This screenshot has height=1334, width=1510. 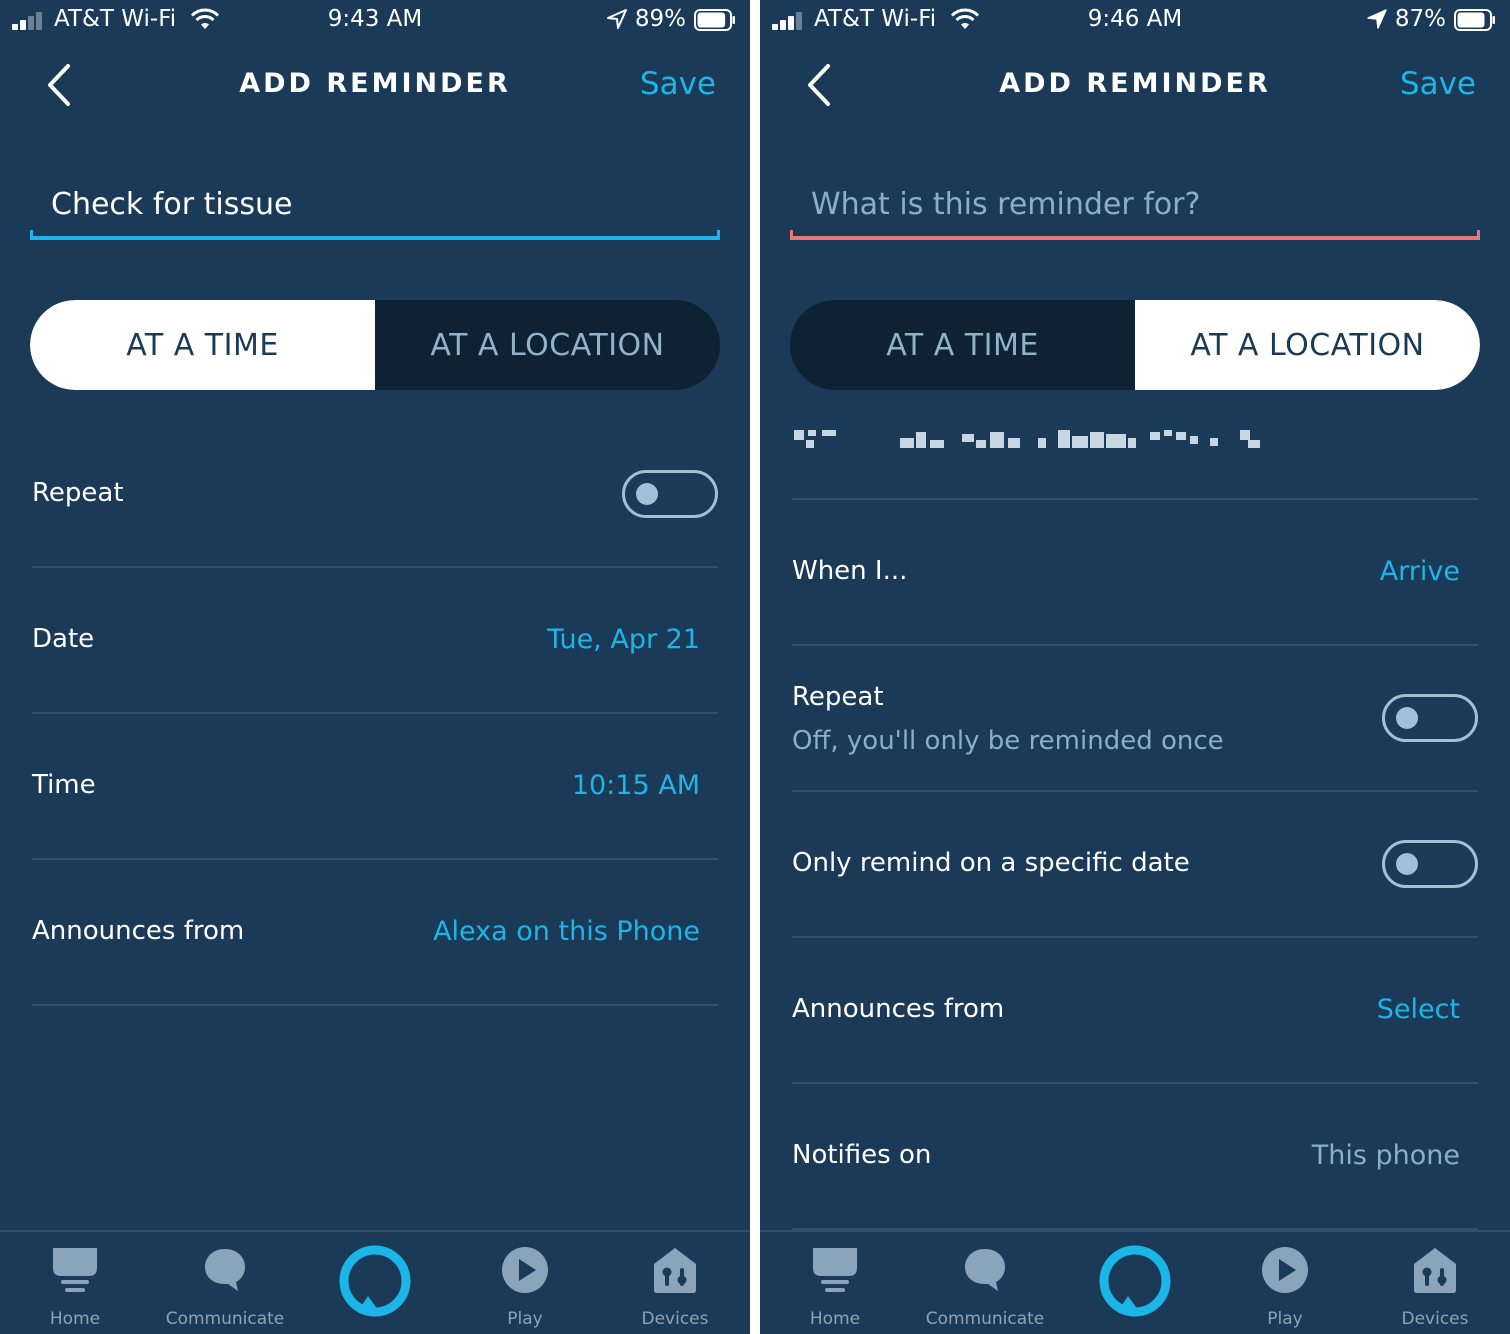 I want to click on notifies-on-row: Notifies on This phone, so click(x=1135, y=1157).